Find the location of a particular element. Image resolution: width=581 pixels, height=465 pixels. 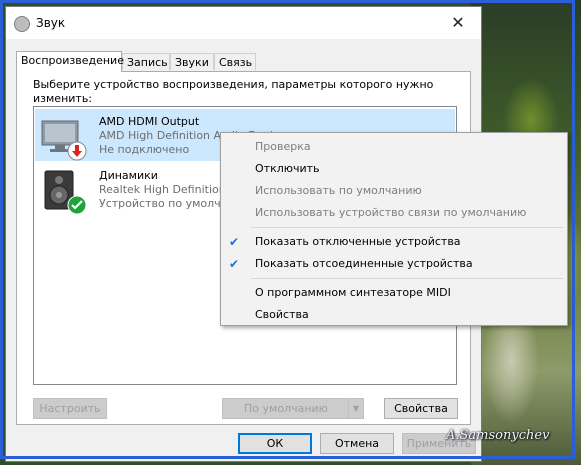

set-default-label: По умолчанию is located at coordinates (286, 408).